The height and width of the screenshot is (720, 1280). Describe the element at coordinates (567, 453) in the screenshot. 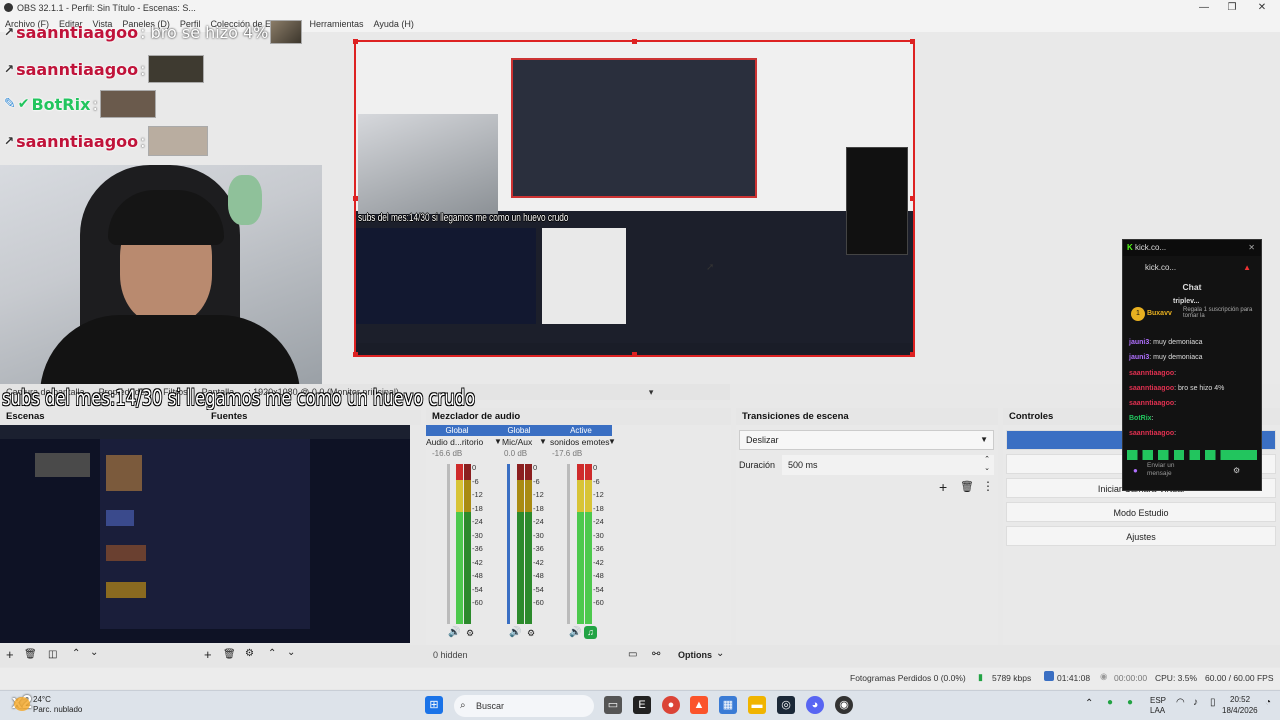

I see `channel-db: -17.6 dB` at that location.